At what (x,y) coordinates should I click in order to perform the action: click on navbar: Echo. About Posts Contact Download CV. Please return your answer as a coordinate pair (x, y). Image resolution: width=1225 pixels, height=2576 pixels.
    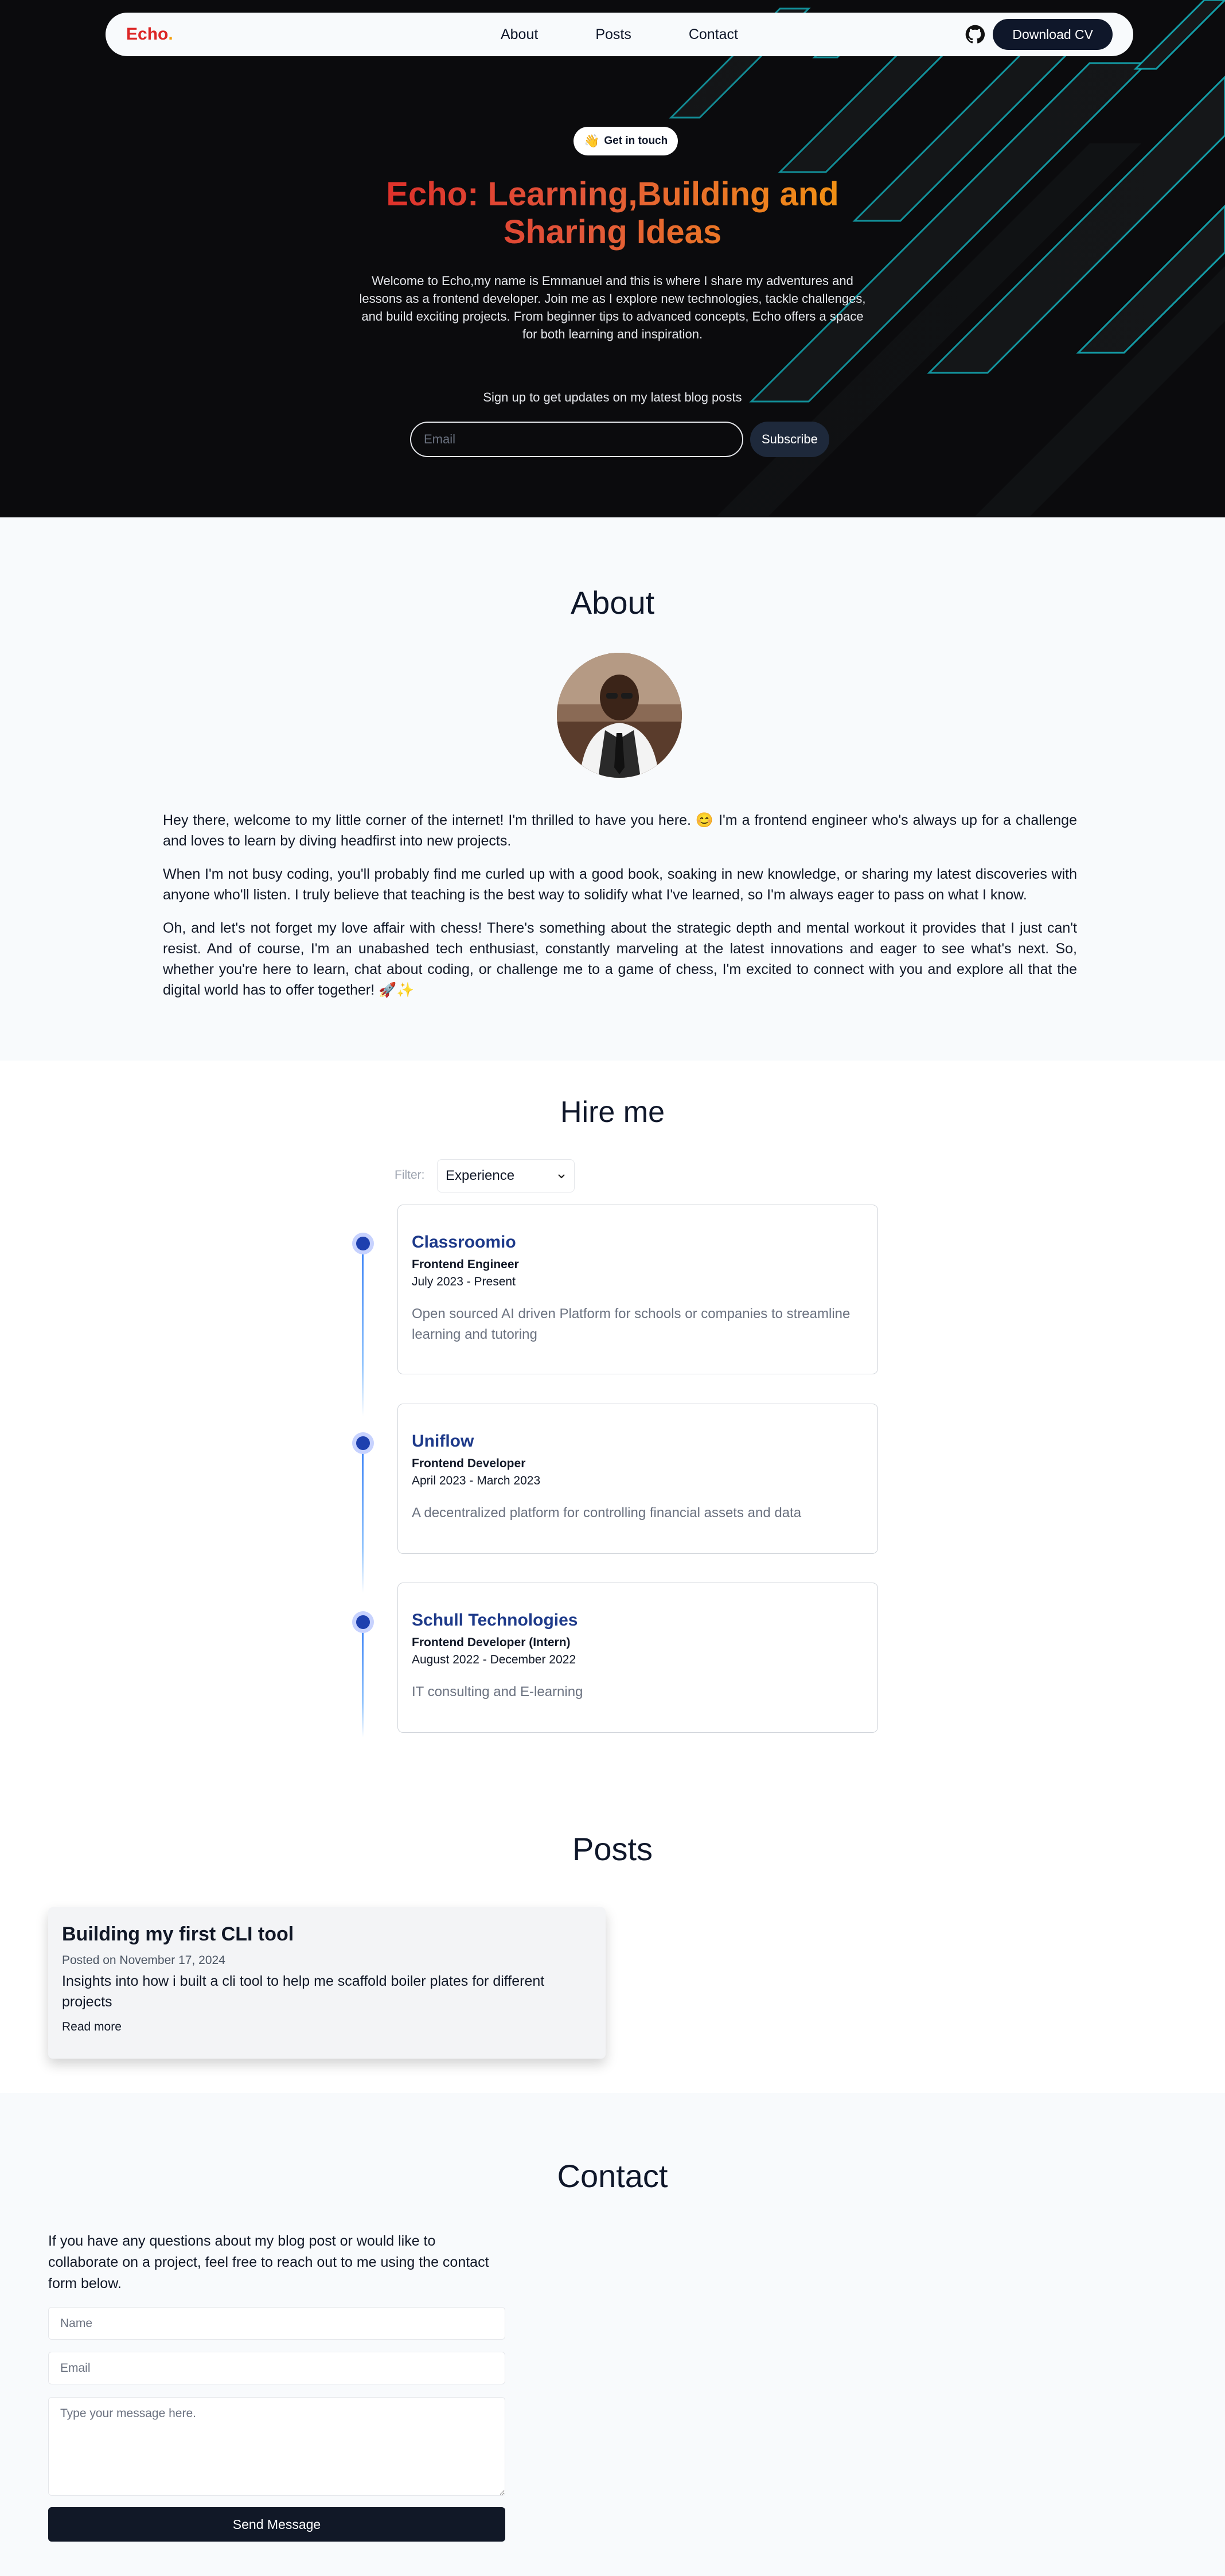
    Looking at the image, I should click on (619, 35).